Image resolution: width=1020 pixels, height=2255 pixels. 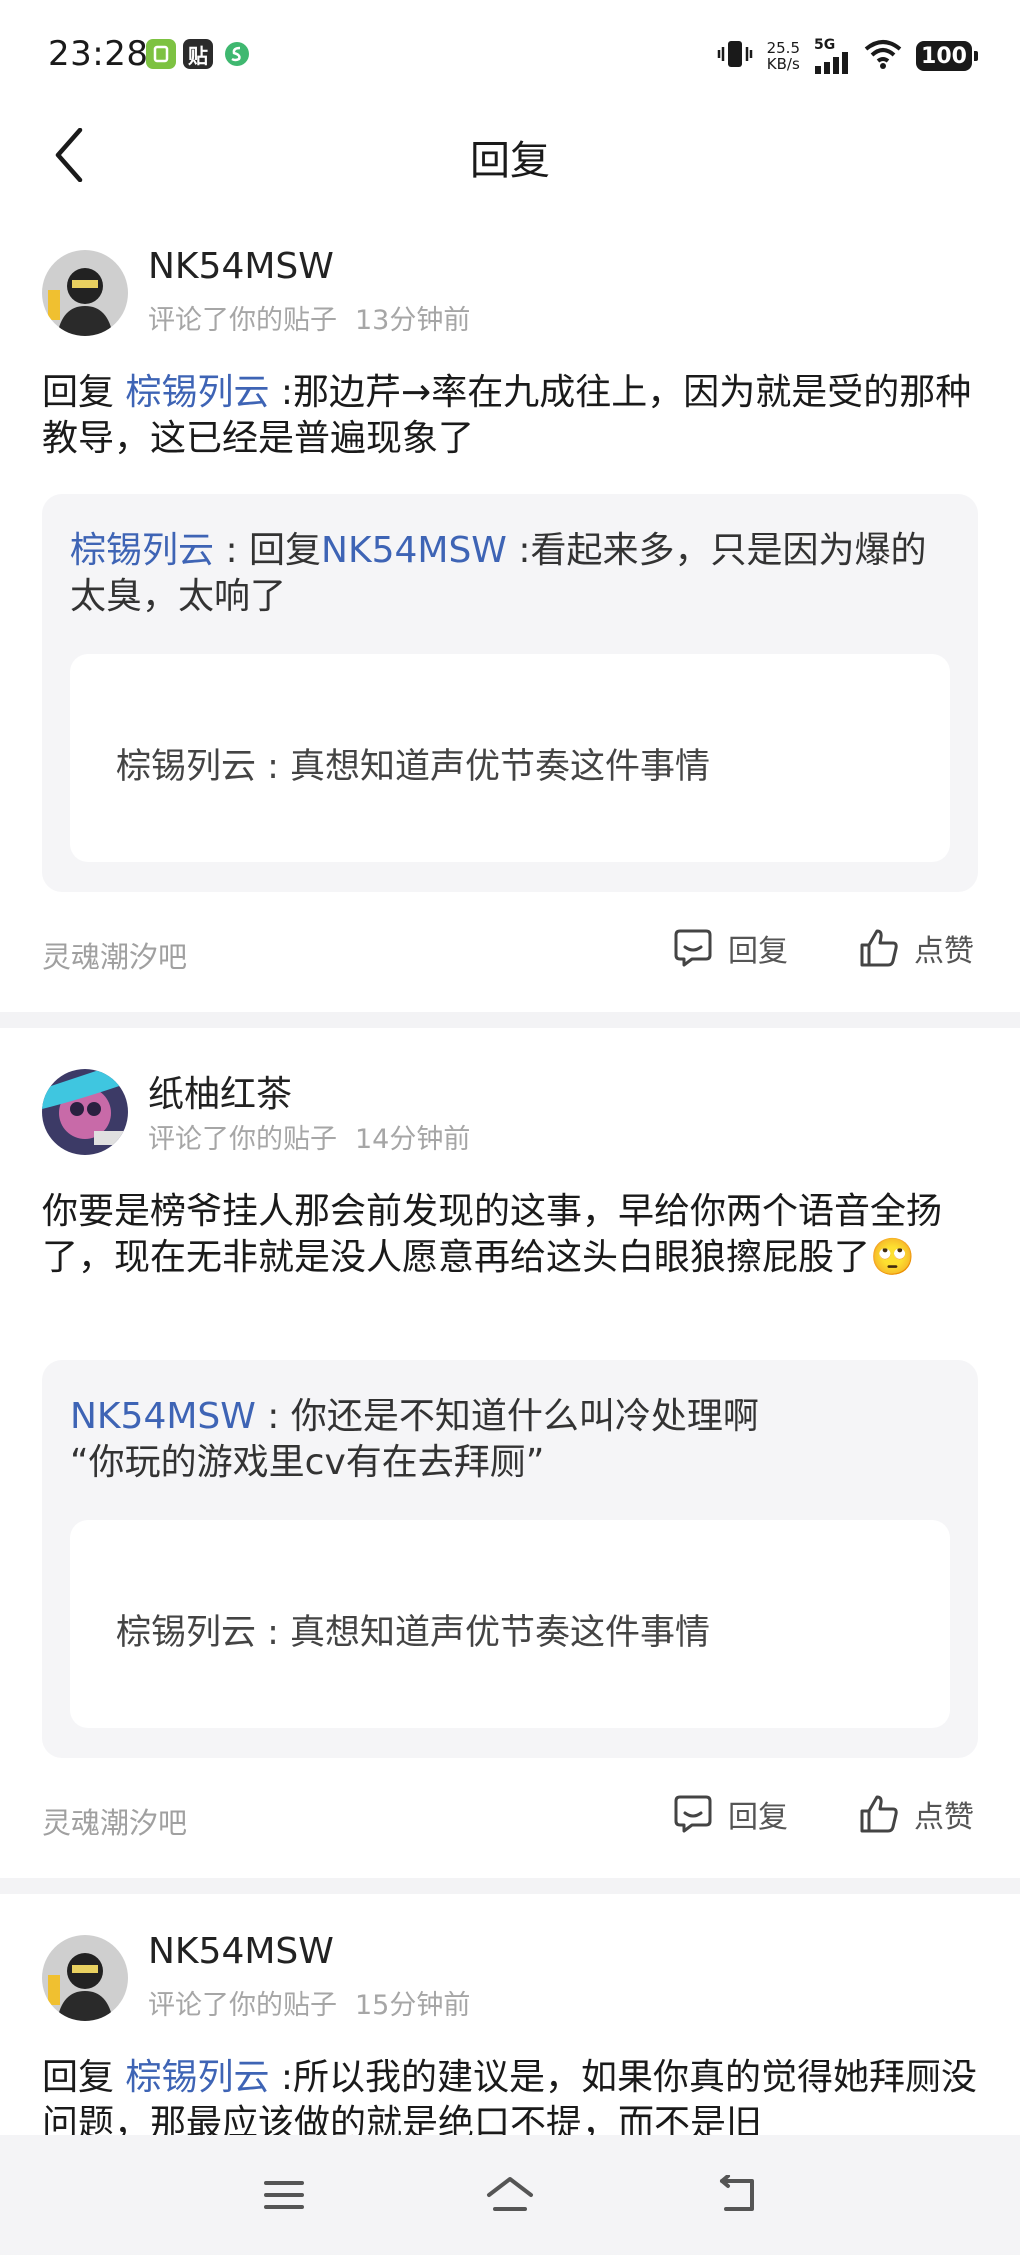 I want to click on timestamp: 13分钟前, so click(x=413, y=320).